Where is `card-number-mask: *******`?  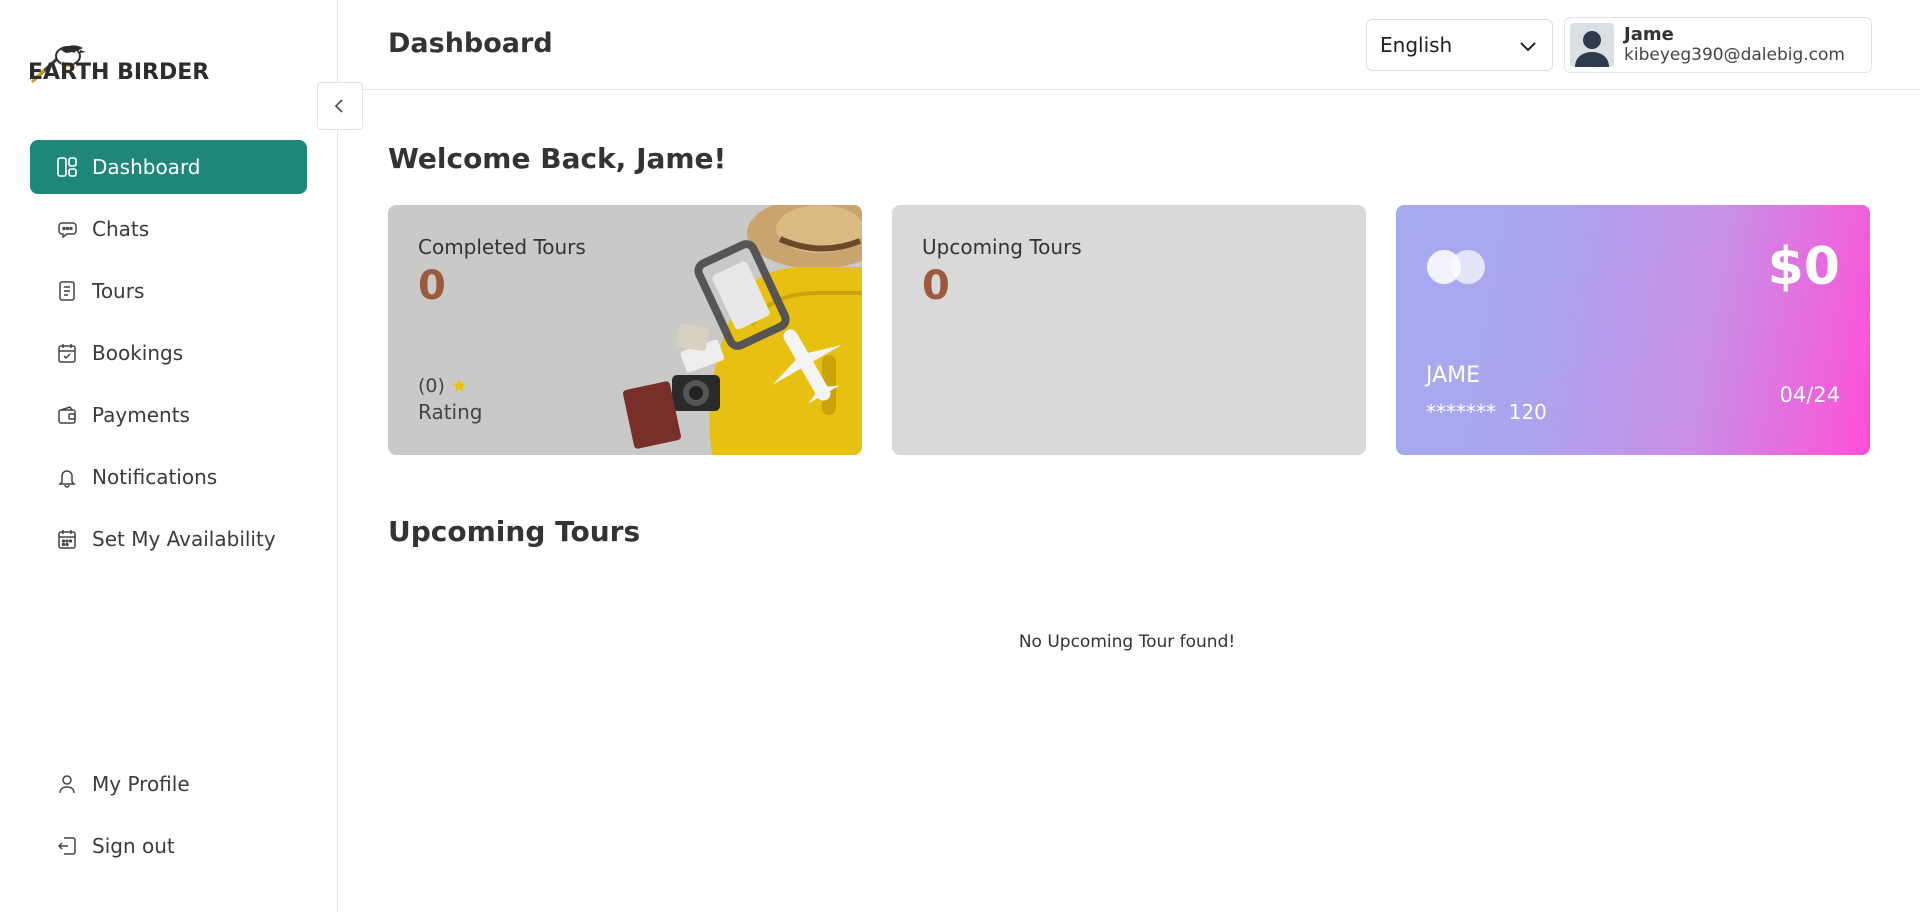 card-number-mask: ******* is located at coordinates (1461, 412).